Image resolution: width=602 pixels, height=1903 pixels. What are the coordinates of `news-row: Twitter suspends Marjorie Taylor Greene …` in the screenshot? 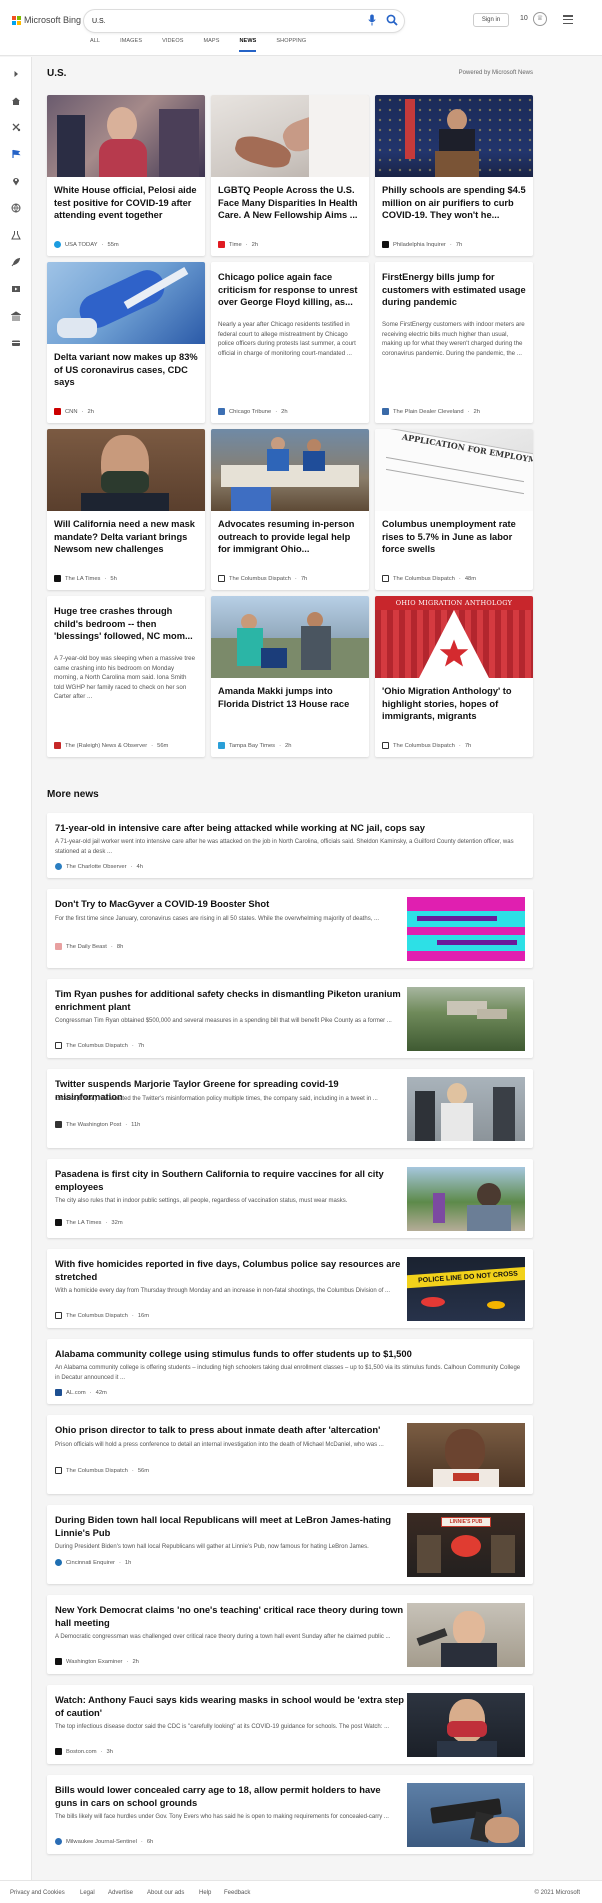 It's located at (290, 1108).